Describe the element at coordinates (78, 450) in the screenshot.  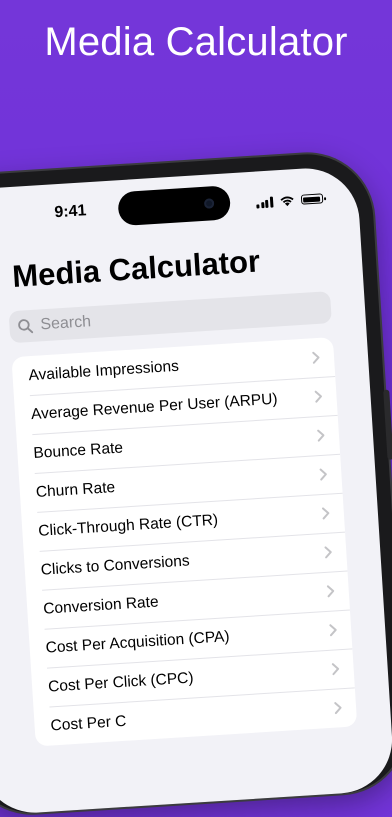
I see `list-item-label: Bounce Rate` at that location.